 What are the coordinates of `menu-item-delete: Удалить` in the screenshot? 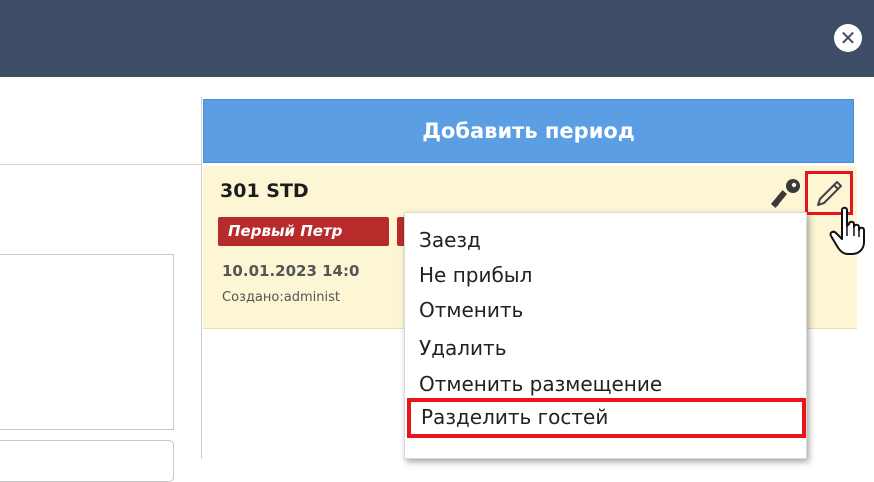 It's located at (463, 348).